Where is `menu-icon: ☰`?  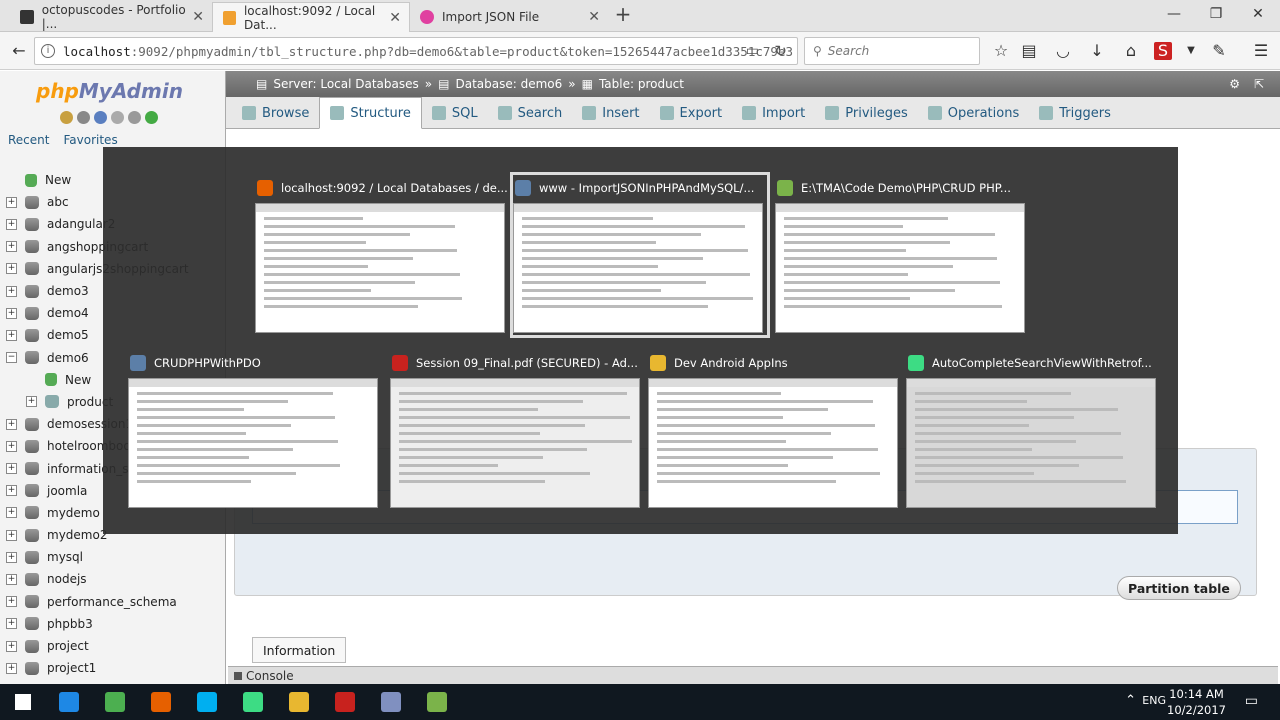 menu-icon: ☰ is located at coordinates (1261, 51).